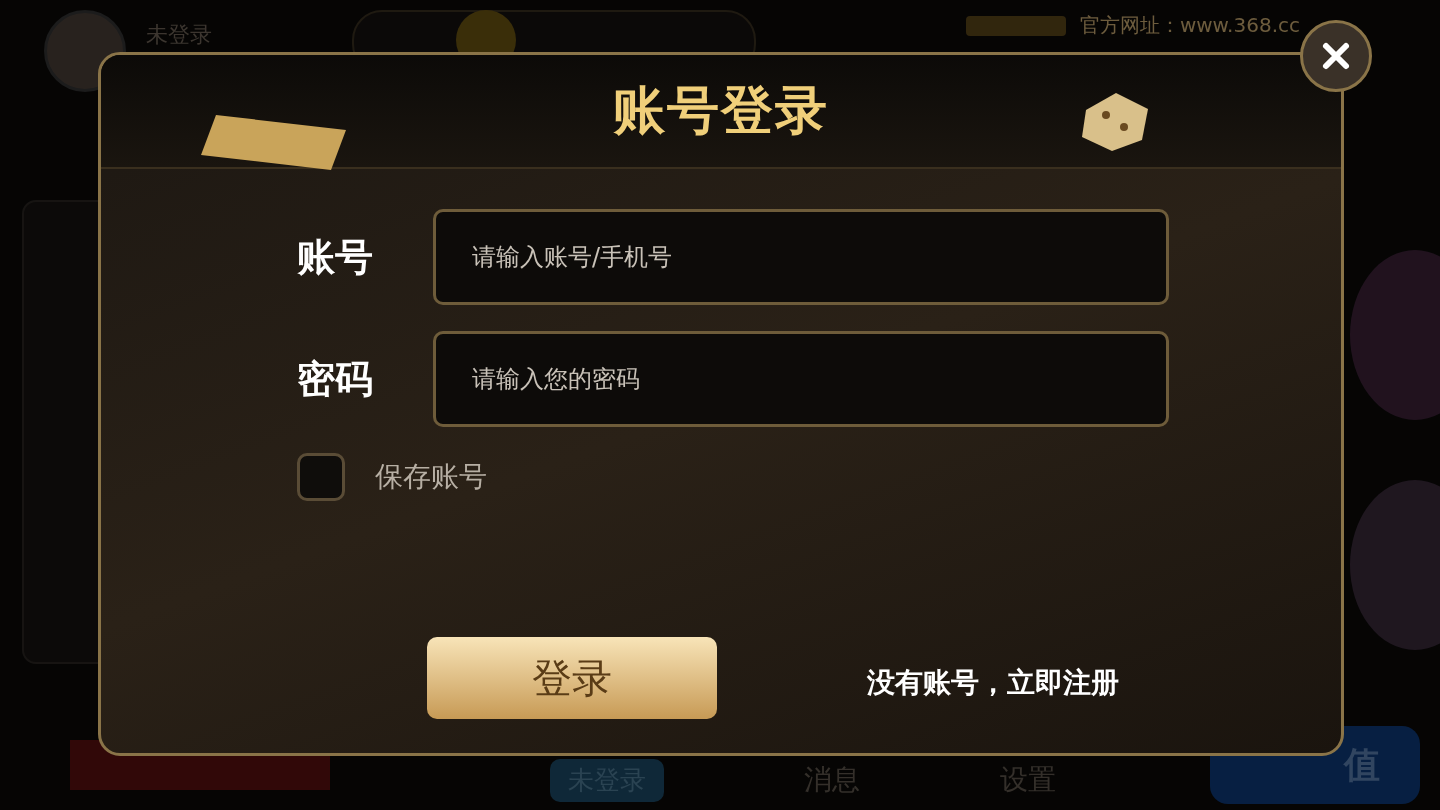 The height and width of the screenshot is (810, 1440). I want to click on input-field: 请输入账号/手机号, so click(801, 257).